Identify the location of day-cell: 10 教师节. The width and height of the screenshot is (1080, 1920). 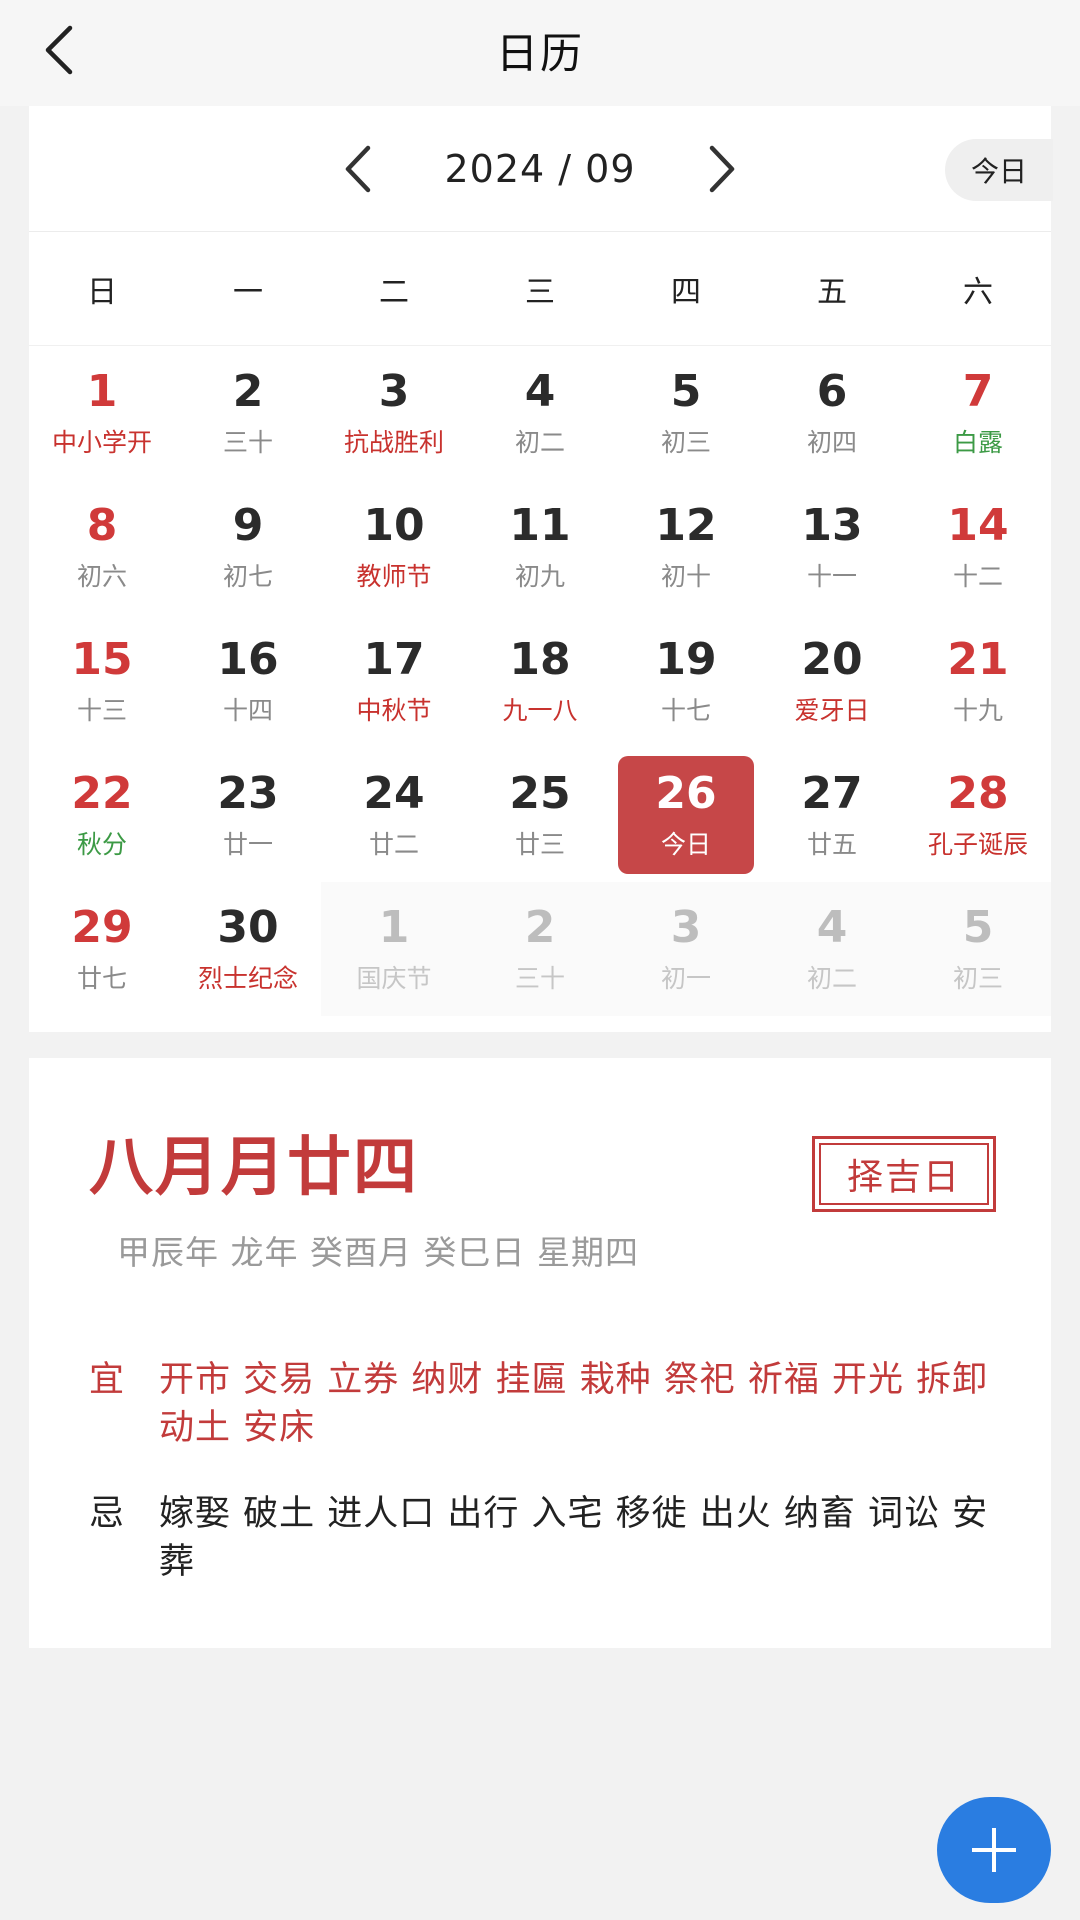
(394, 547).